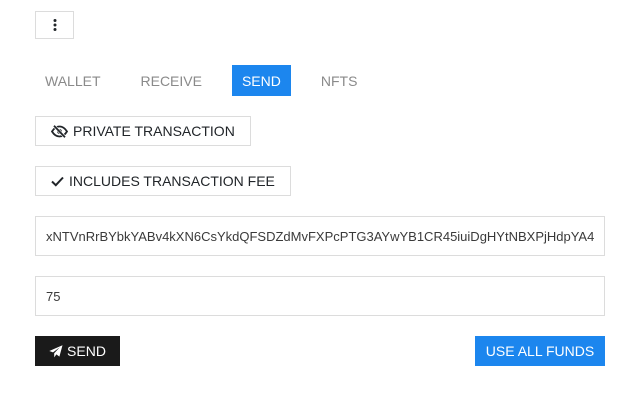 The height and width of the screenshot is (400, 640). I want to click on send-button: SEND, so click(77, 351).